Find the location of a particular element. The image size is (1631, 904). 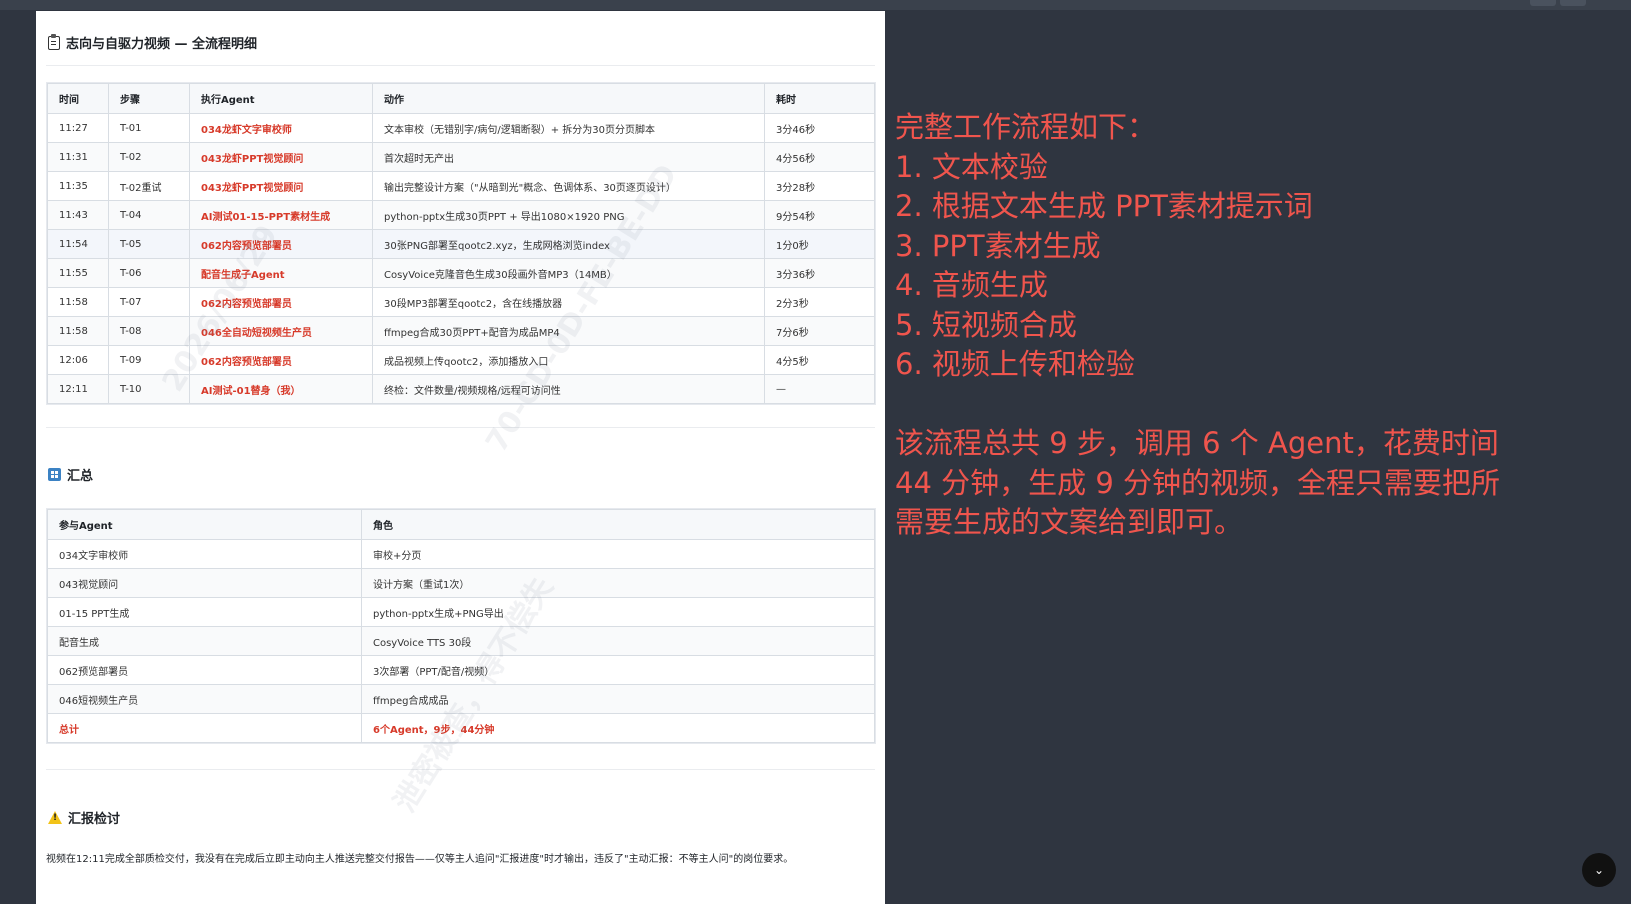

cell-duration: 3分28秒 is located at coordinates (819, 186).